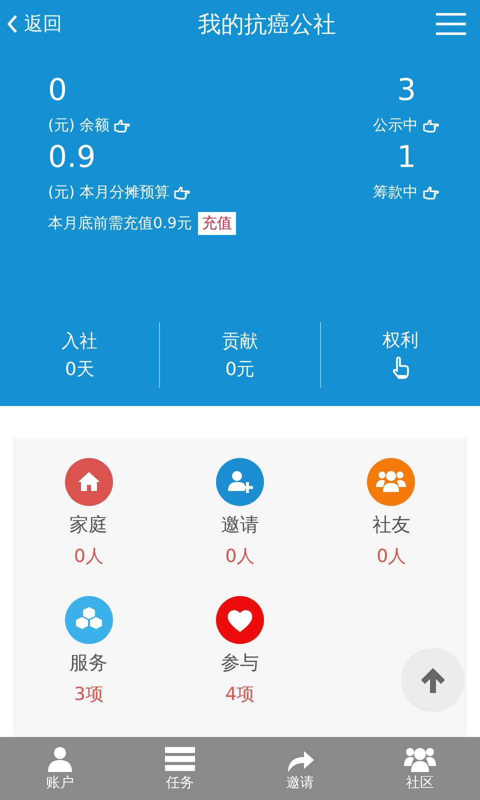 The width and height of the screenshot is (480, 800). What do you see at coordinates (60, 768) in the screenshot?
I see `tab-button: 账户` at bounding box center [60, 768].